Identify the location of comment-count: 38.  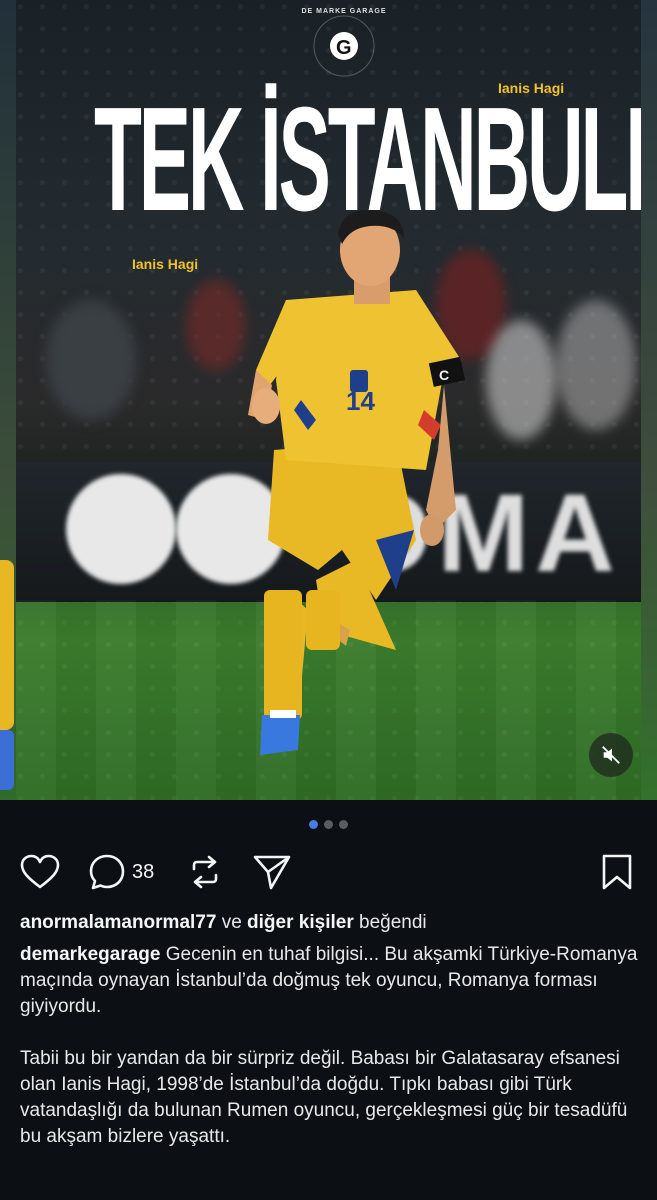
(143, 871).